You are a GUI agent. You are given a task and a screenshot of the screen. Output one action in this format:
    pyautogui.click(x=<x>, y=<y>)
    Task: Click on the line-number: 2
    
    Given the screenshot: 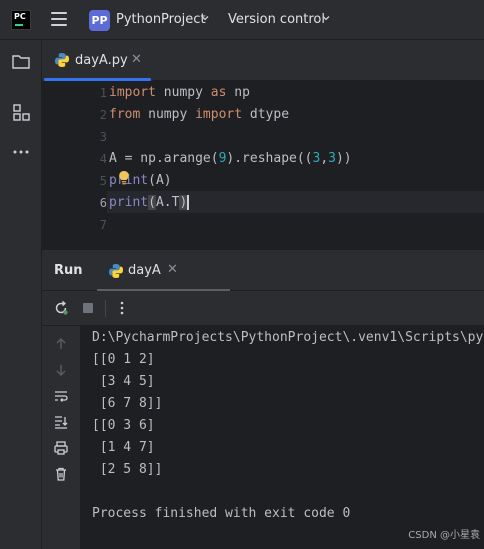 What is the action you would take?
    pyautogui.click(x=103, y=115)
    